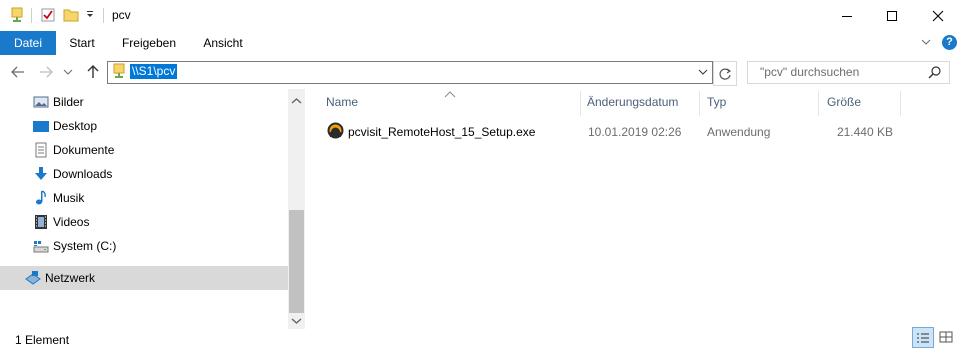  I want to click on maximize-icon, so click(892, 15).